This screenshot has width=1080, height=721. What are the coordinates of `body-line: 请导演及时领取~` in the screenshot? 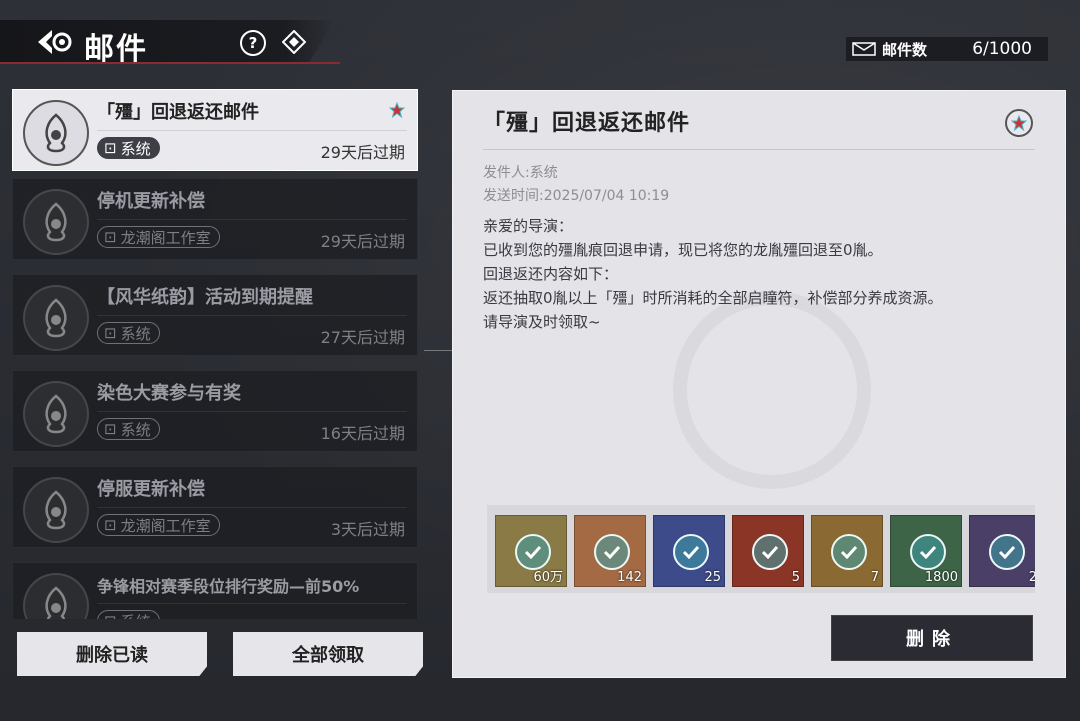 It's located at (542, 322).